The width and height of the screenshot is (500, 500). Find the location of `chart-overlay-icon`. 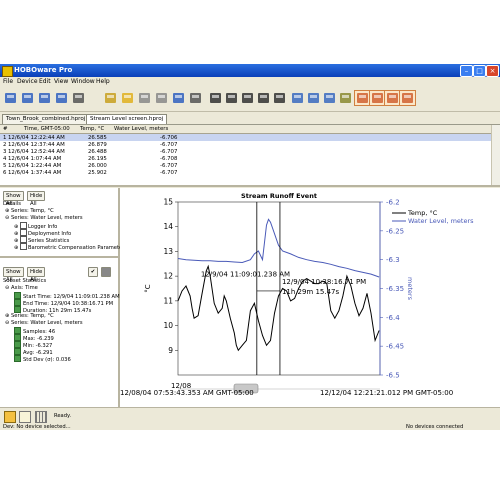

chart-overlay-icon is located at coordinates (377, 98).